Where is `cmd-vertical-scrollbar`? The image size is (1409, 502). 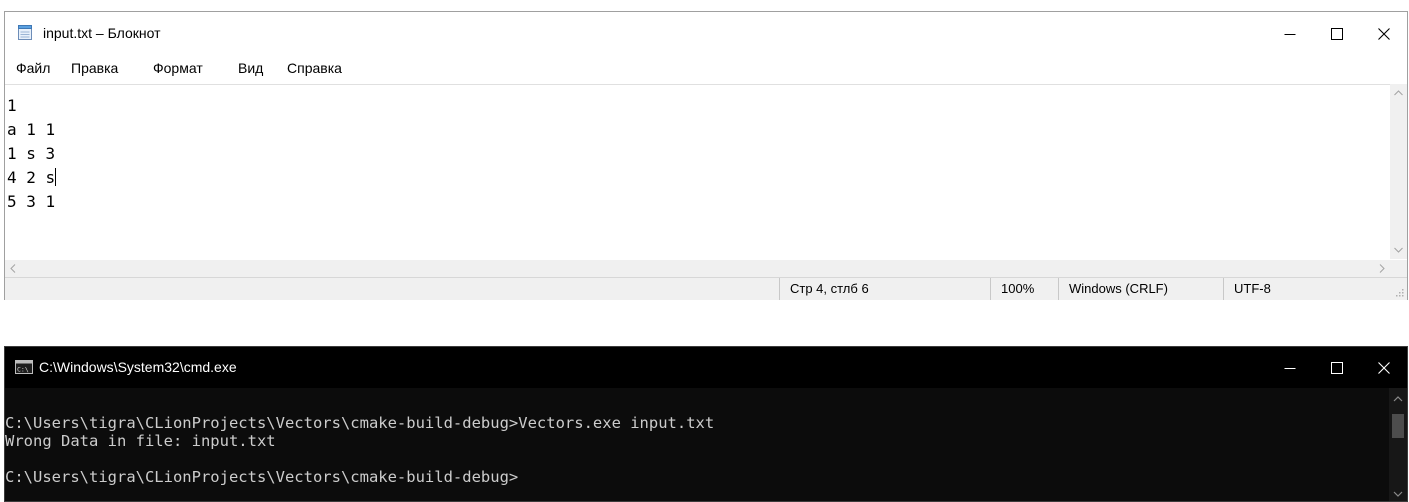 cmd-vertical-scrollbar is located at coordinates (1398, 444).